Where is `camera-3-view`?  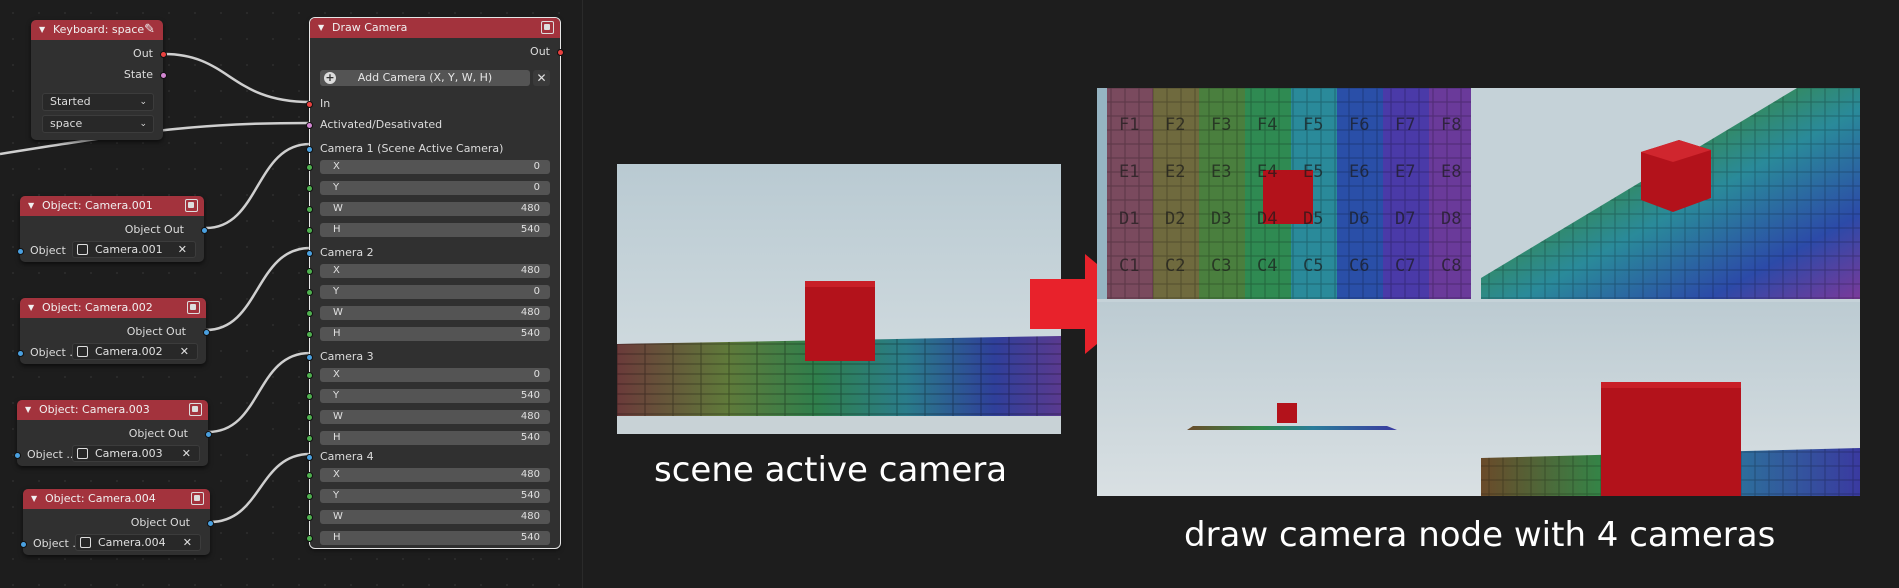
camera-3-view is located at coordinates (1289, 399).